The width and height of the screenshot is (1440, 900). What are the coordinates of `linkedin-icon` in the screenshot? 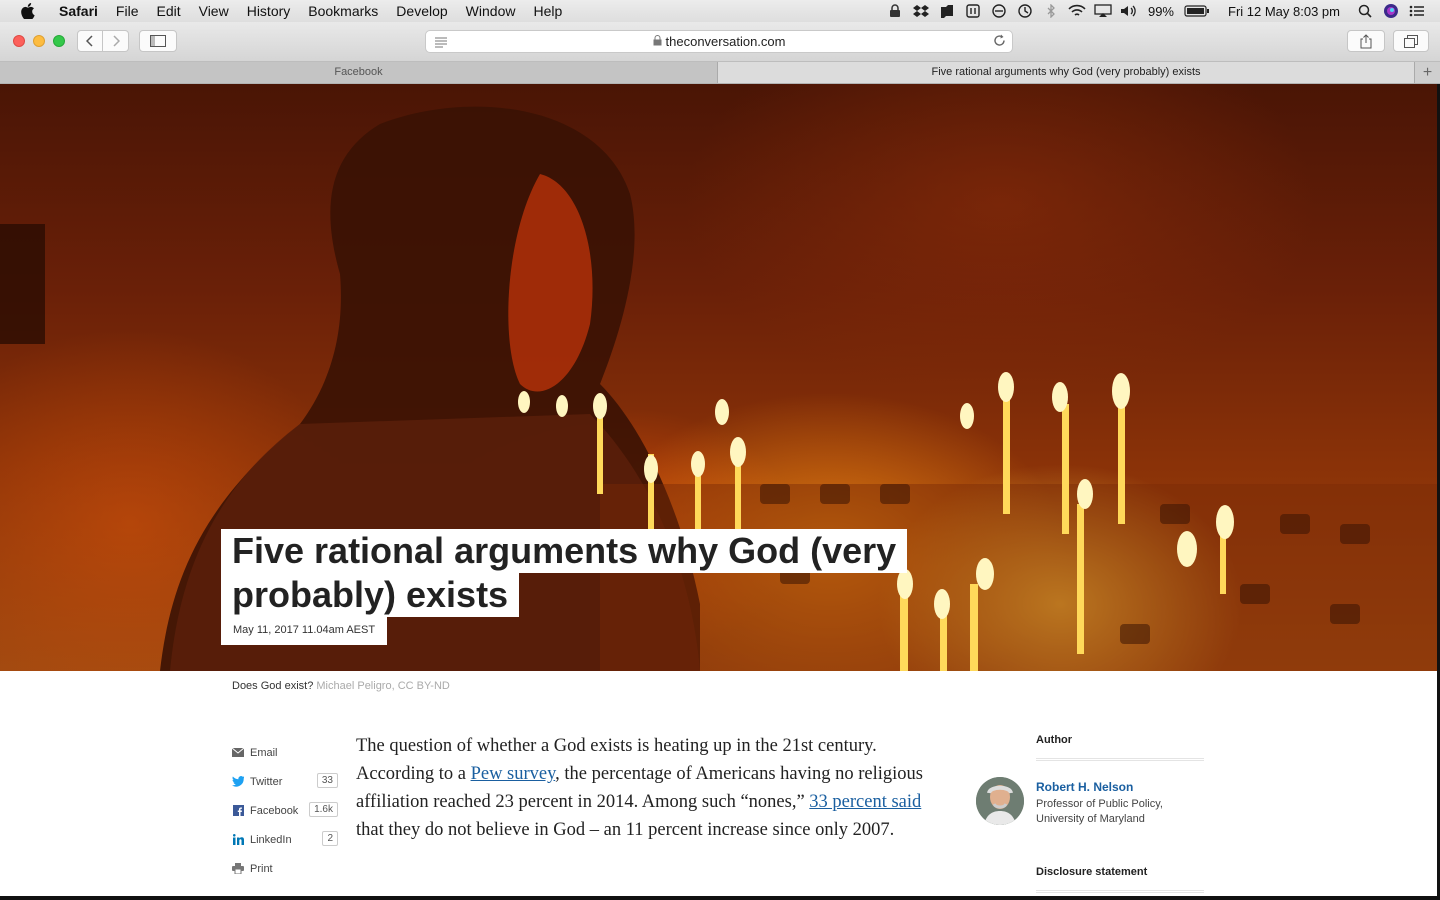 It's located at (238, 840).